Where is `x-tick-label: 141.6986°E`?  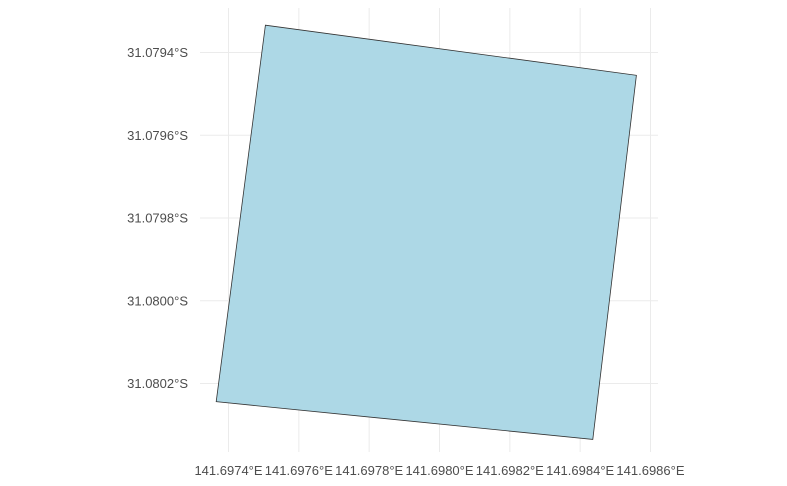
x-tick-label: 141.6986°E is located at coordinates (650, 470).